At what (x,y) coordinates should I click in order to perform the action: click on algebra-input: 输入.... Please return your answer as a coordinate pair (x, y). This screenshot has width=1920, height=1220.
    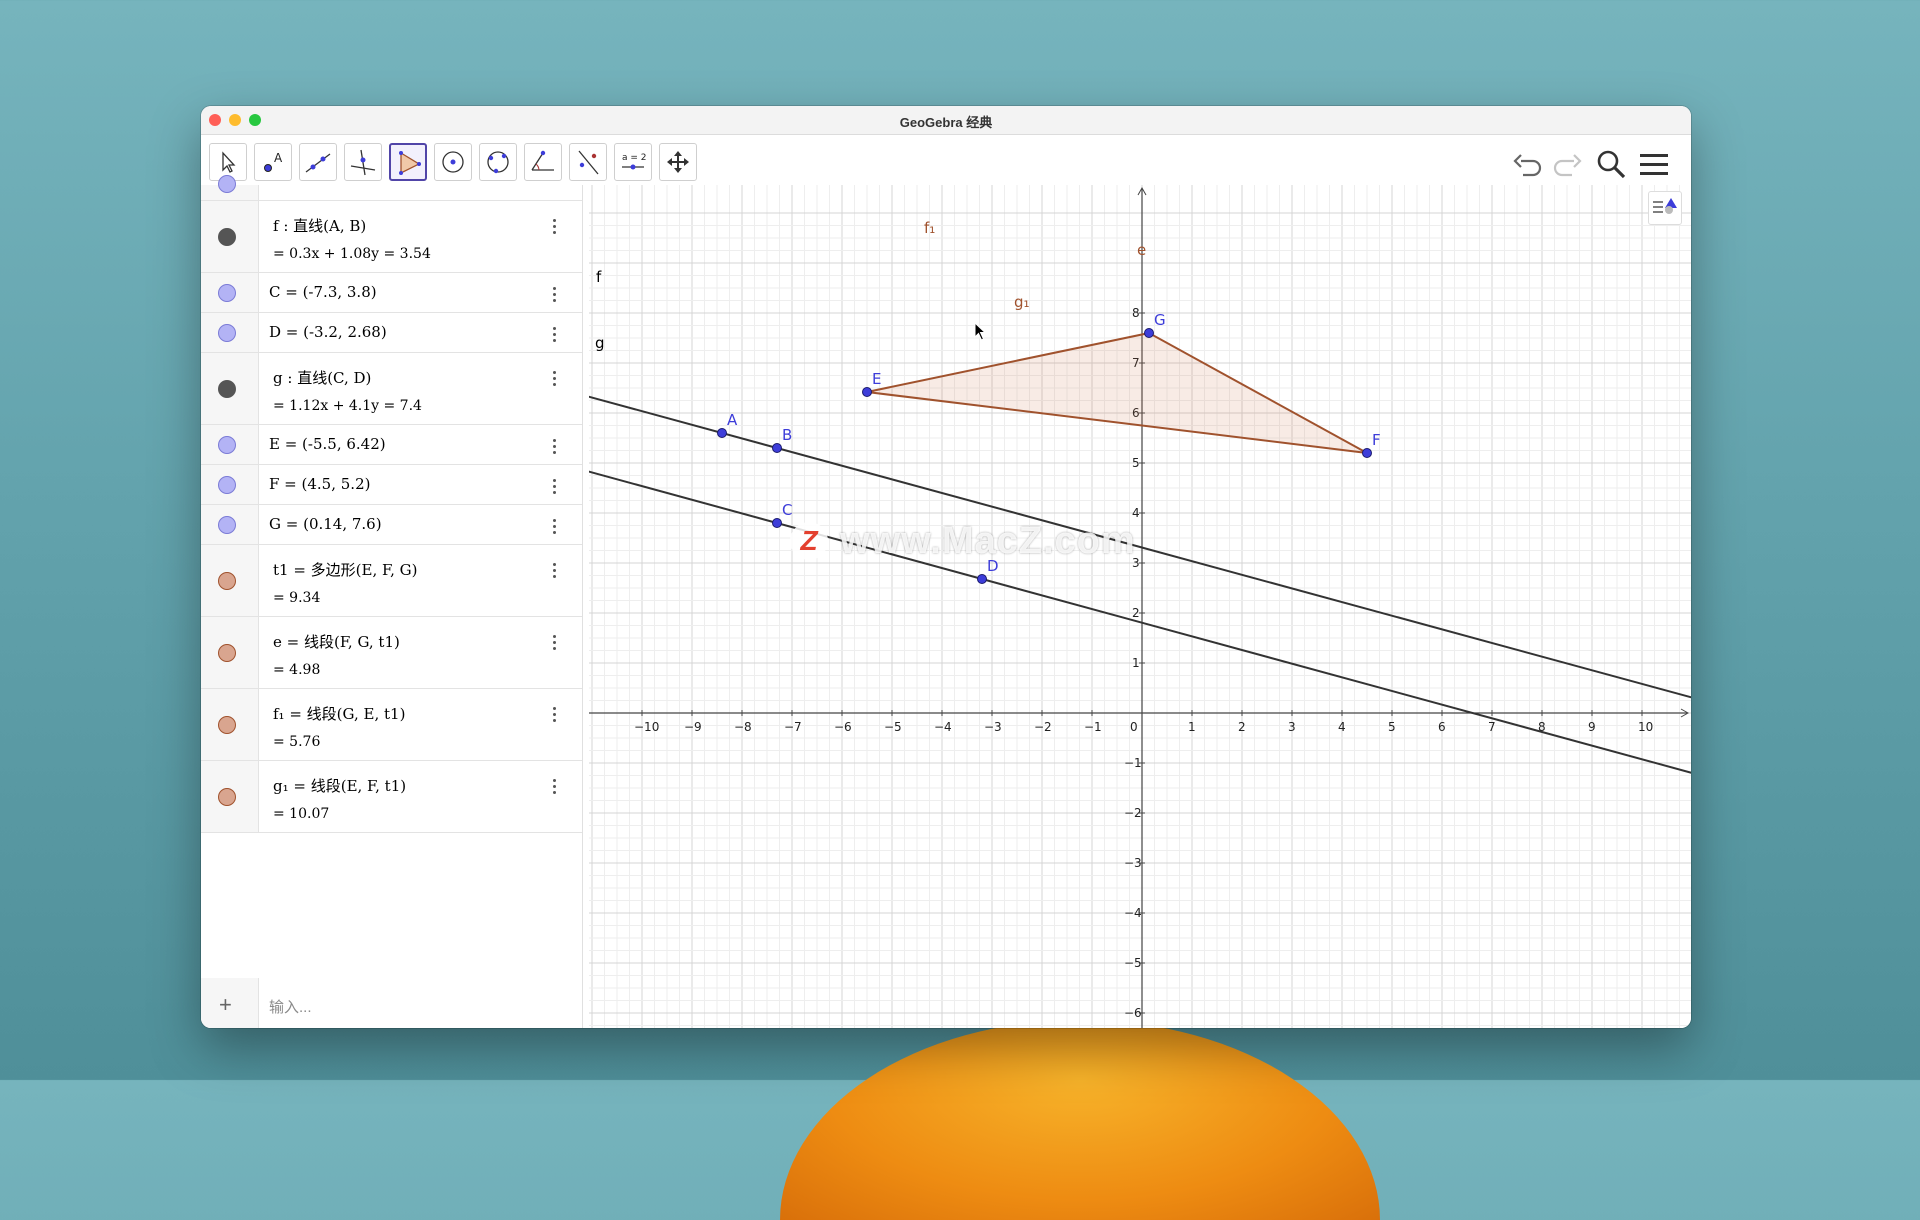
    Looking at the image, I should click on (290, 1006).